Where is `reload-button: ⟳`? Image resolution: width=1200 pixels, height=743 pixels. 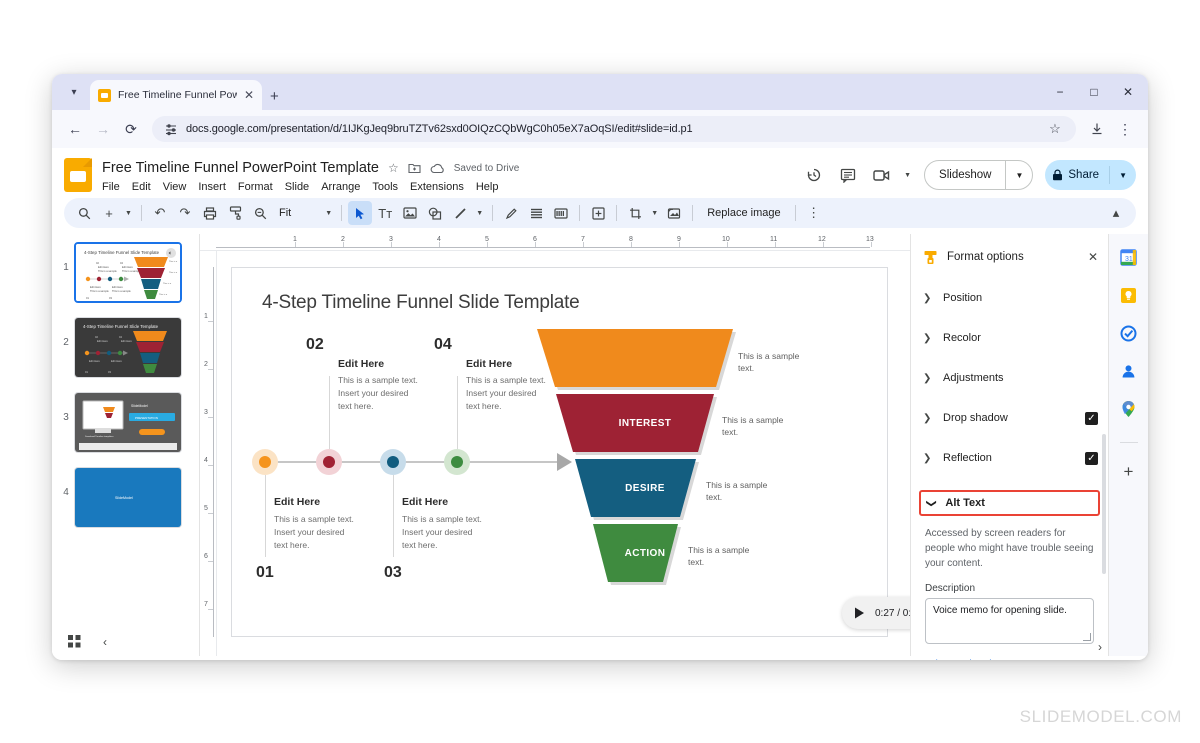 reload-button: ⟳ is located at coordinates (131, 129).